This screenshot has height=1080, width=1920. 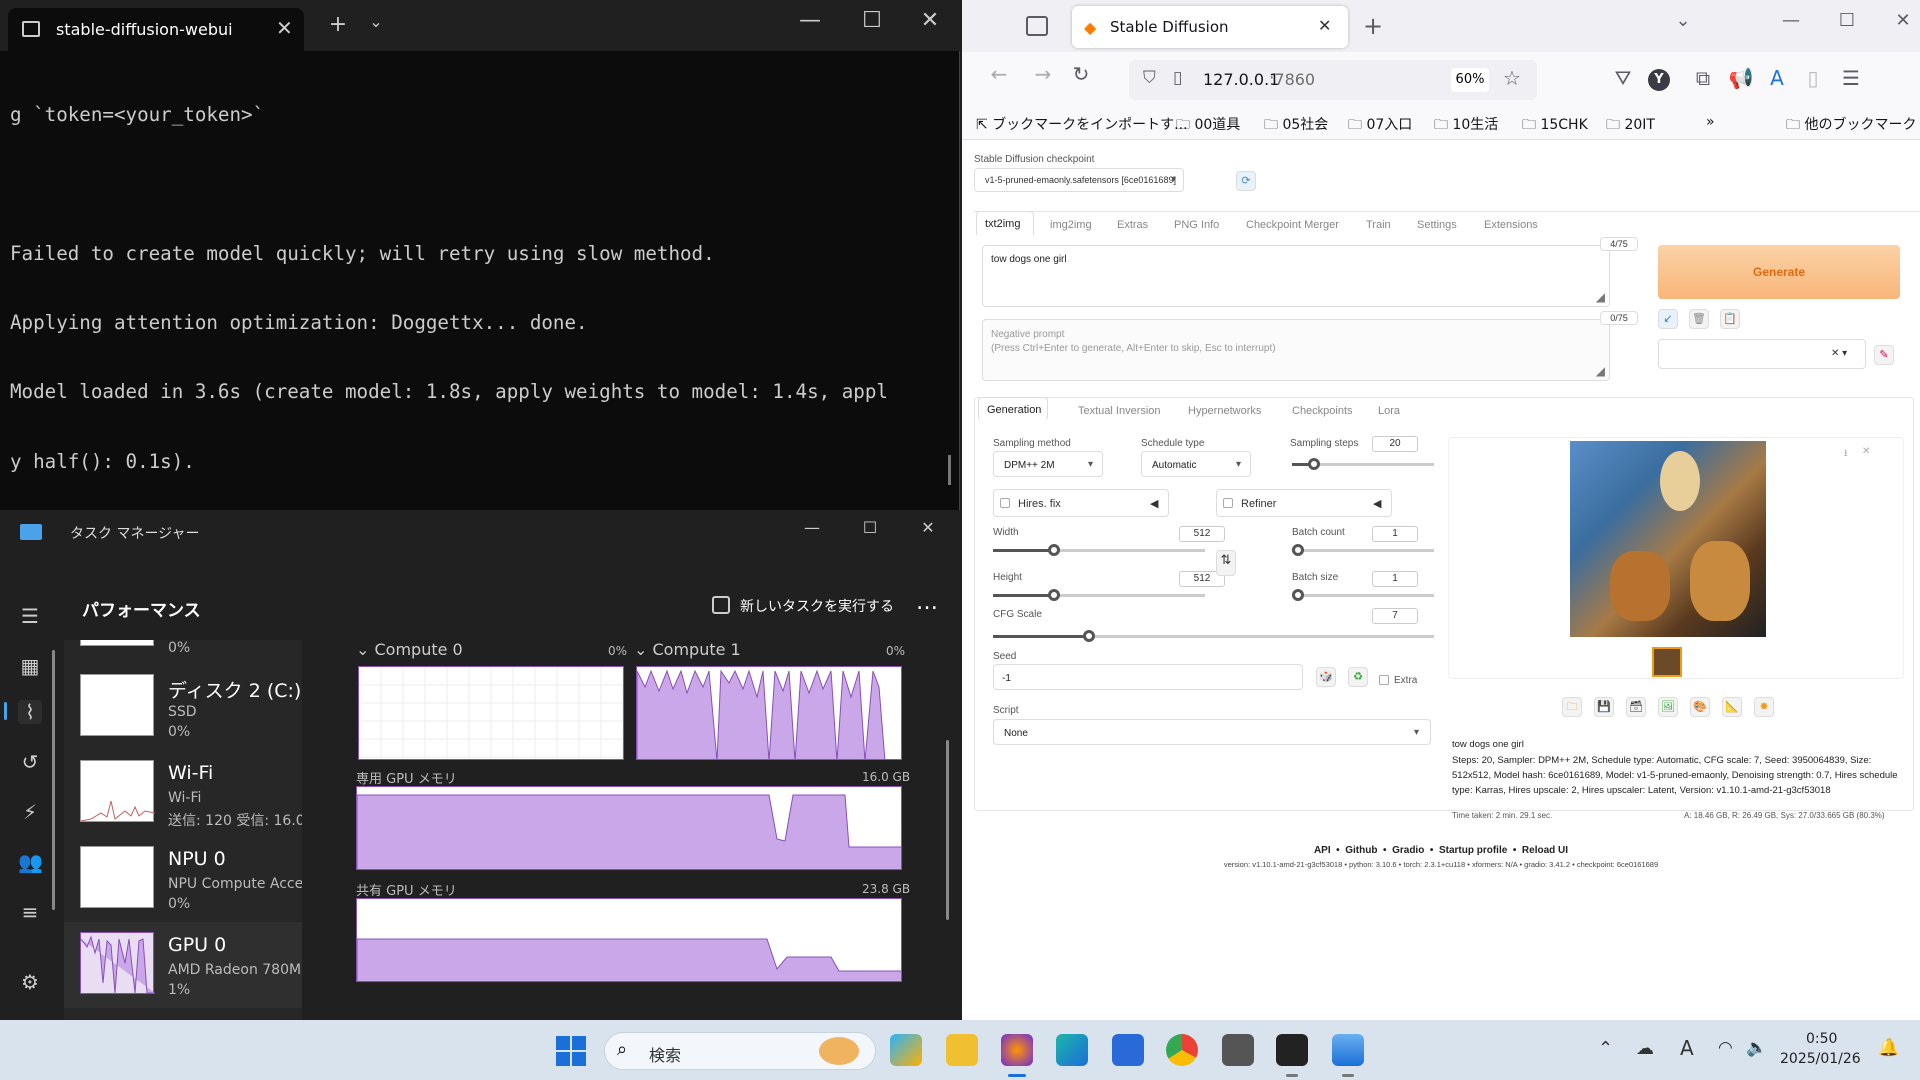 I want to click on phone-icon: ▯, so click(x=1813, y=78).